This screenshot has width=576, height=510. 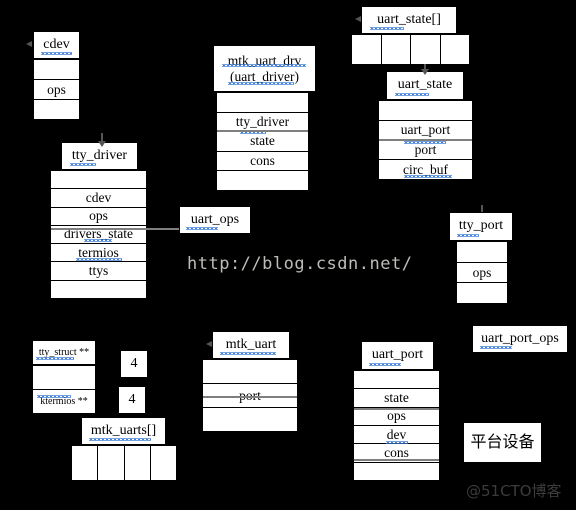 I want to click on class-header-mtk-uart: mtk_uart, so click(x=251, y=345).